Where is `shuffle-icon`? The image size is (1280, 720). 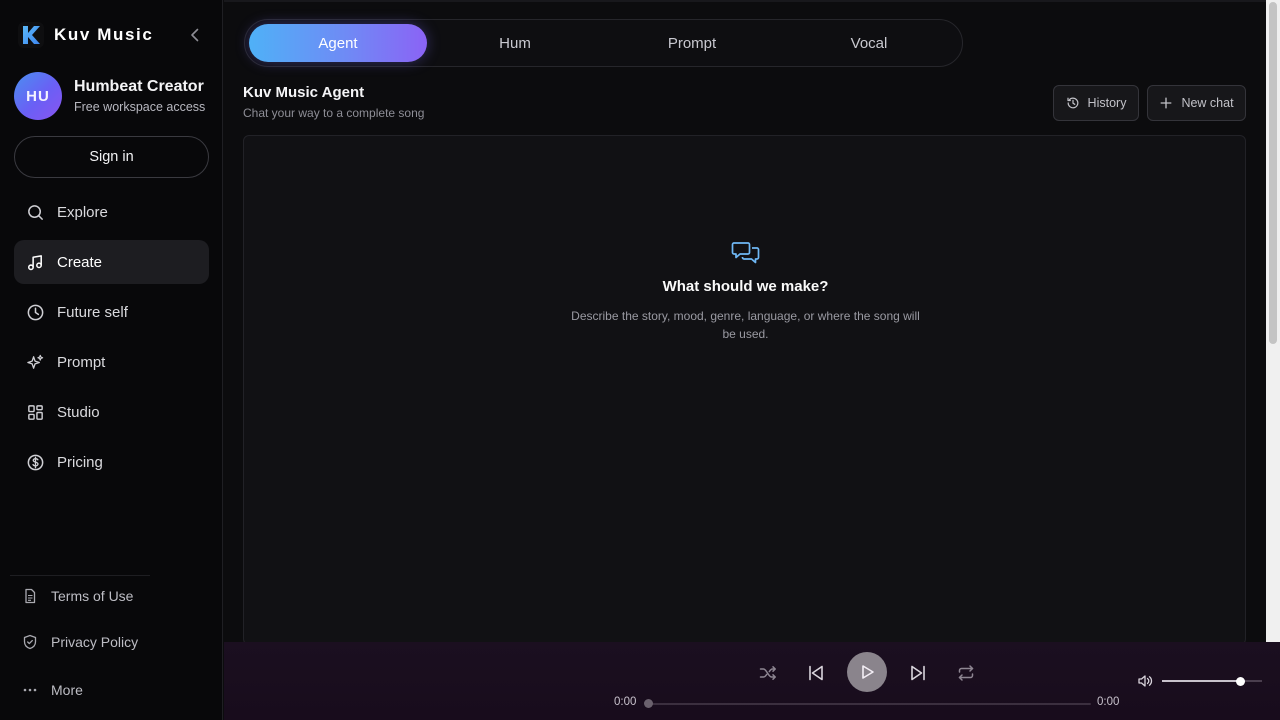
shuffle-icon is located at coordinates (767, 673).